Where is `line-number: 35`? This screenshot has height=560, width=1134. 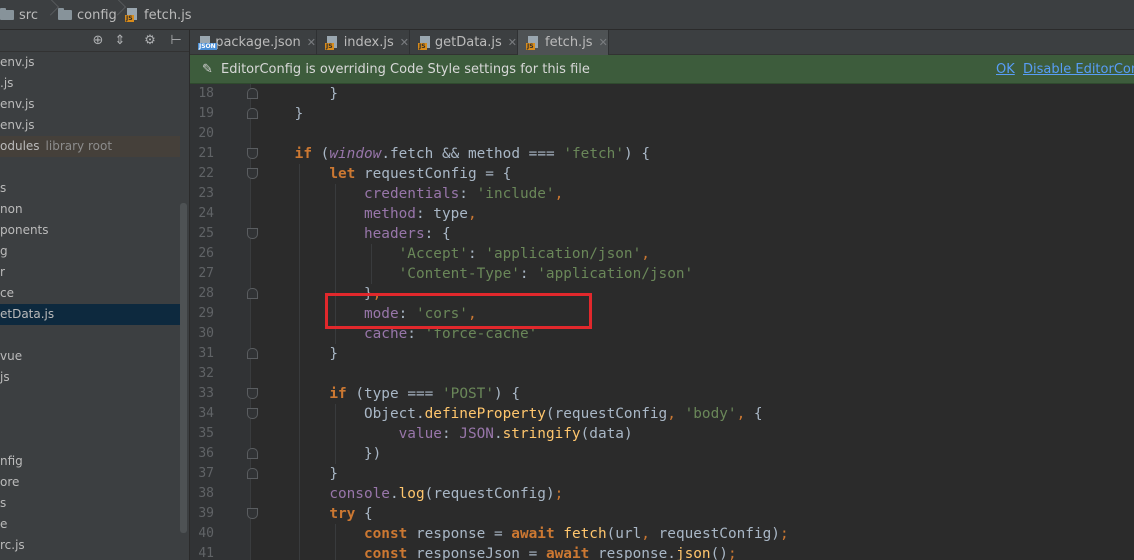 line-number: 35 is located at coordinates (206, 433).